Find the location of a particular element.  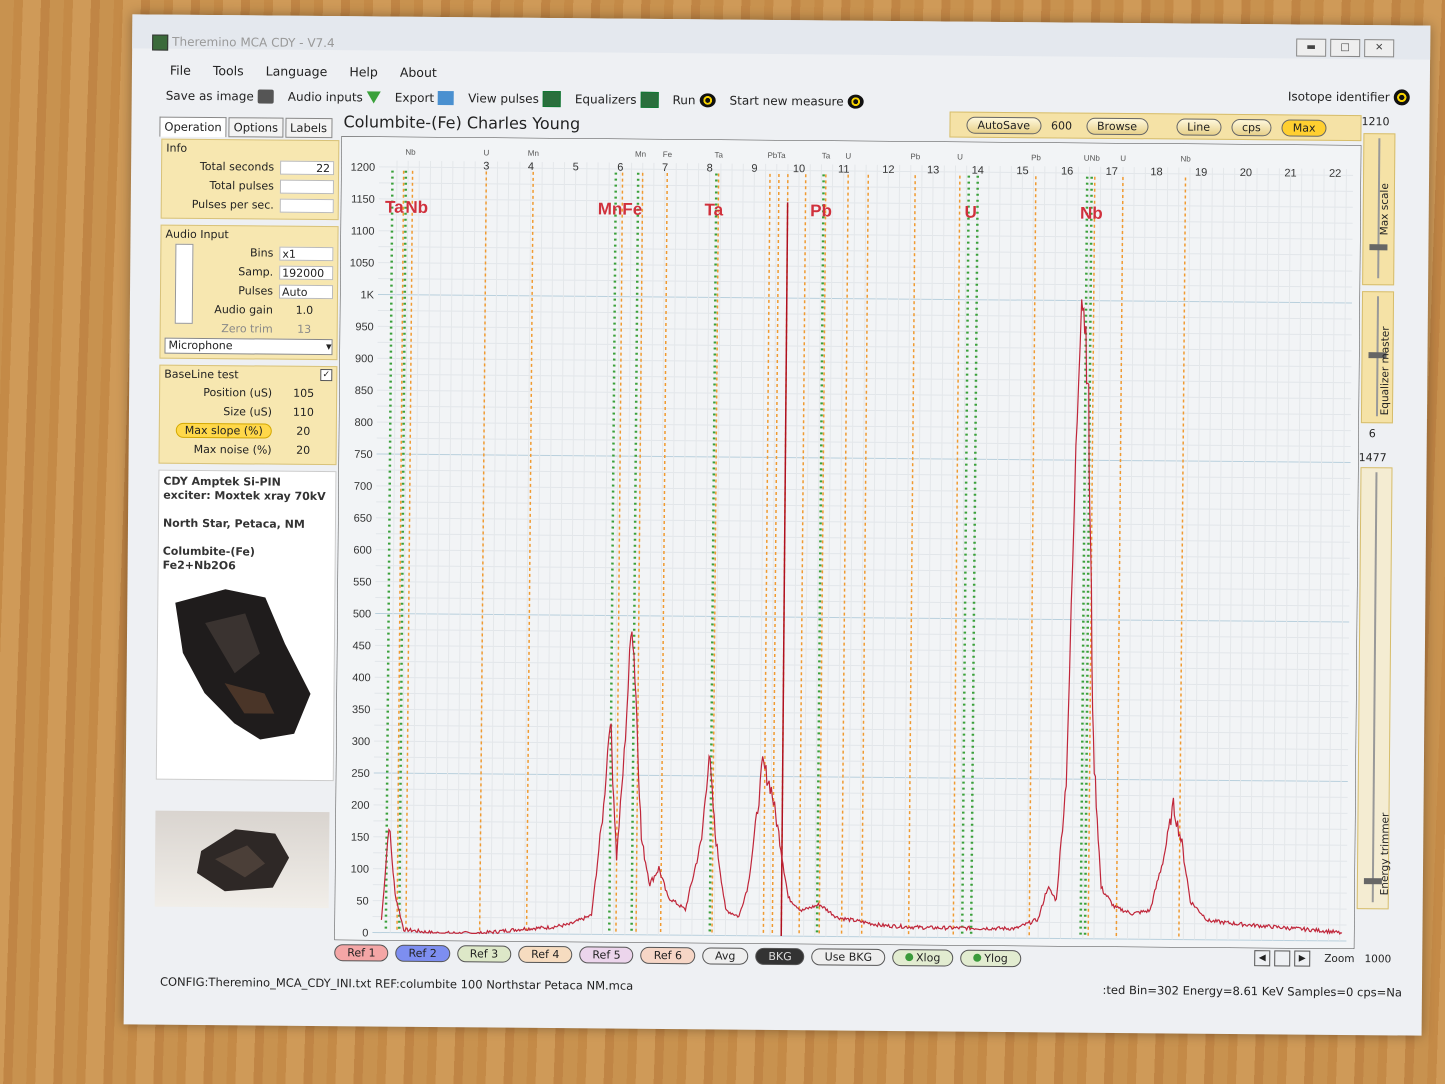

menu-about: About is located at coordinates (418, 72).